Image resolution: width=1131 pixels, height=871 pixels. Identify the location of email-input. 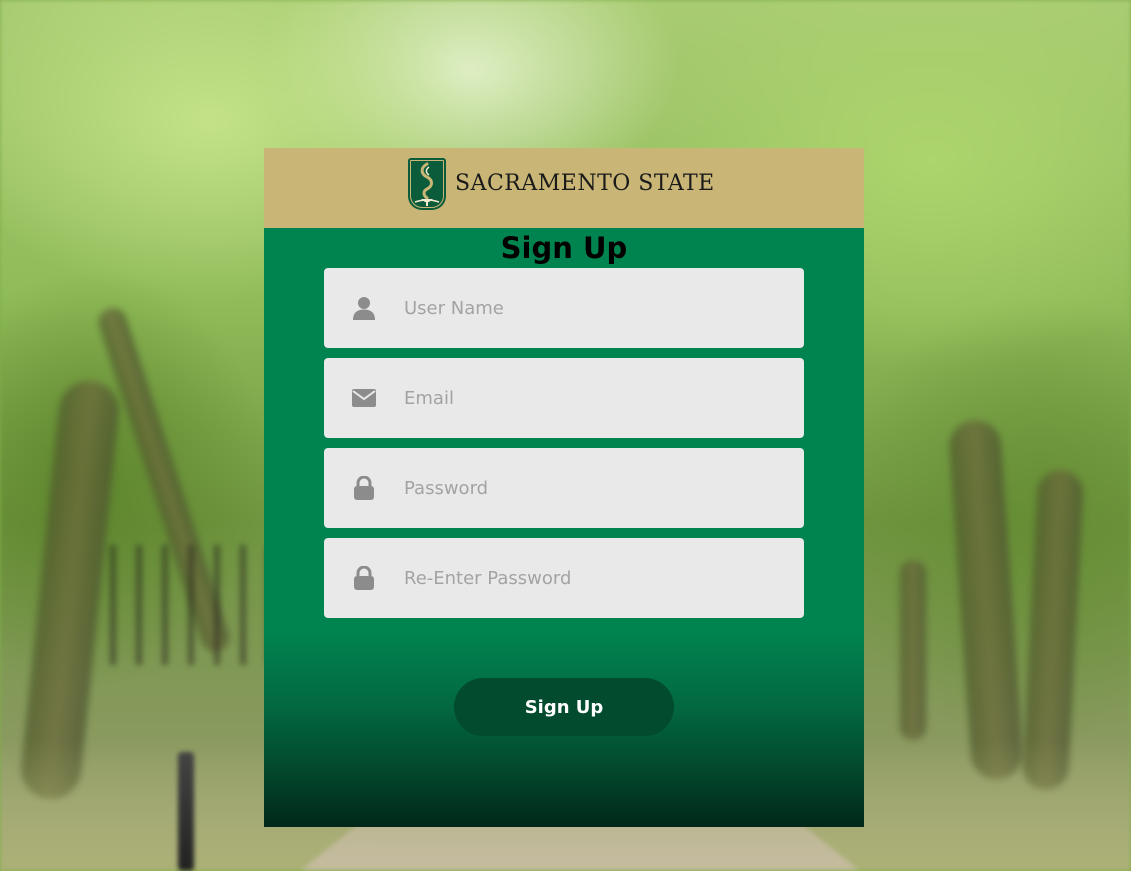
(594, 398).